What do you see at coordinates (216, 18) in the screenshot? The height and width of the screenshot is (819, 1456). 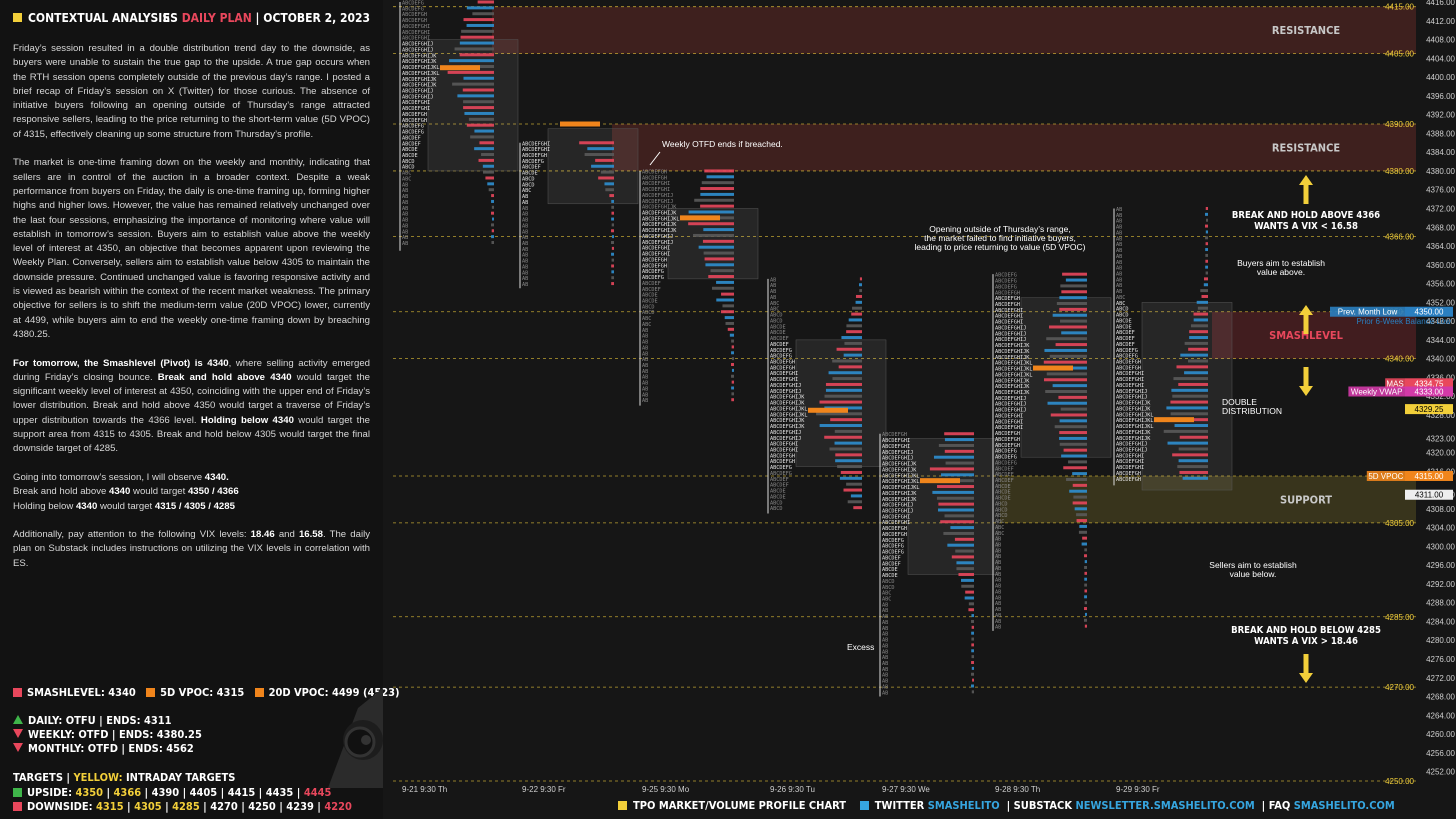 I see `plan-label: DAILY PLAN` at bounding box center [216, 18].